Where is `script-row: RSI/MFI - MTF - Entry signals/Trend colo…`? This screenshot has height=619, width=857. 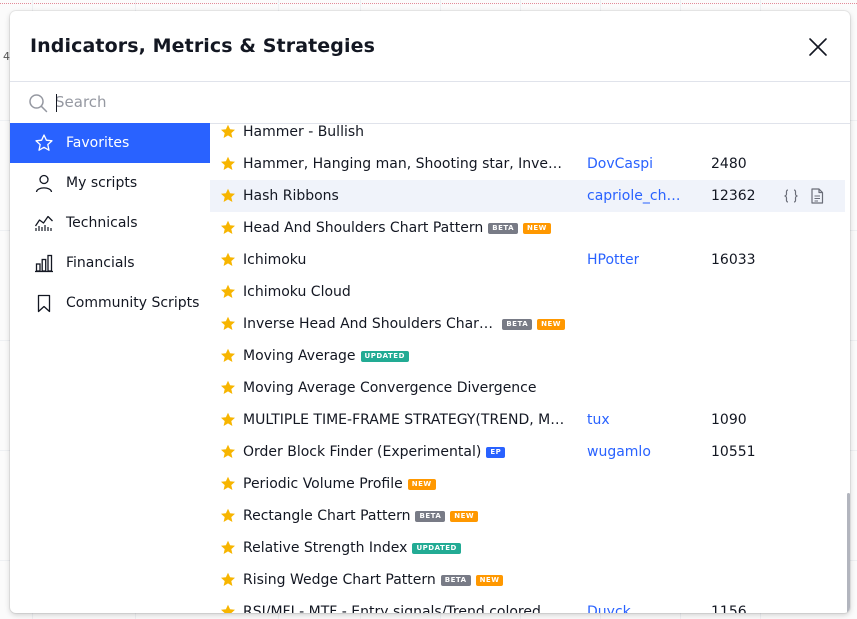 script-row: RSI/MFI - MTF - Entry signals/Trend colo… is located at coordinates (527, 604).